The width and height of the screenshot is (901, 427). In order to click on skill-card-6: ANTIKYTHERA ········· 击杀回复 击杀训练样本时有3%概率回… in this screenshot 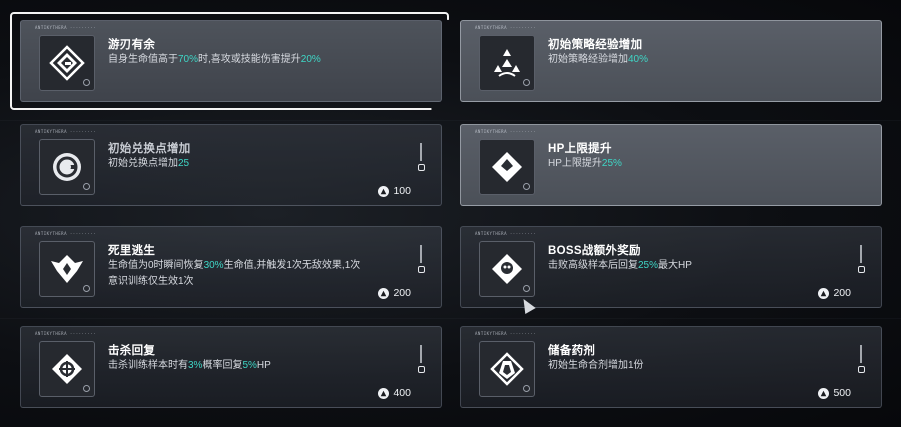, I will do `click(231, 367)`.